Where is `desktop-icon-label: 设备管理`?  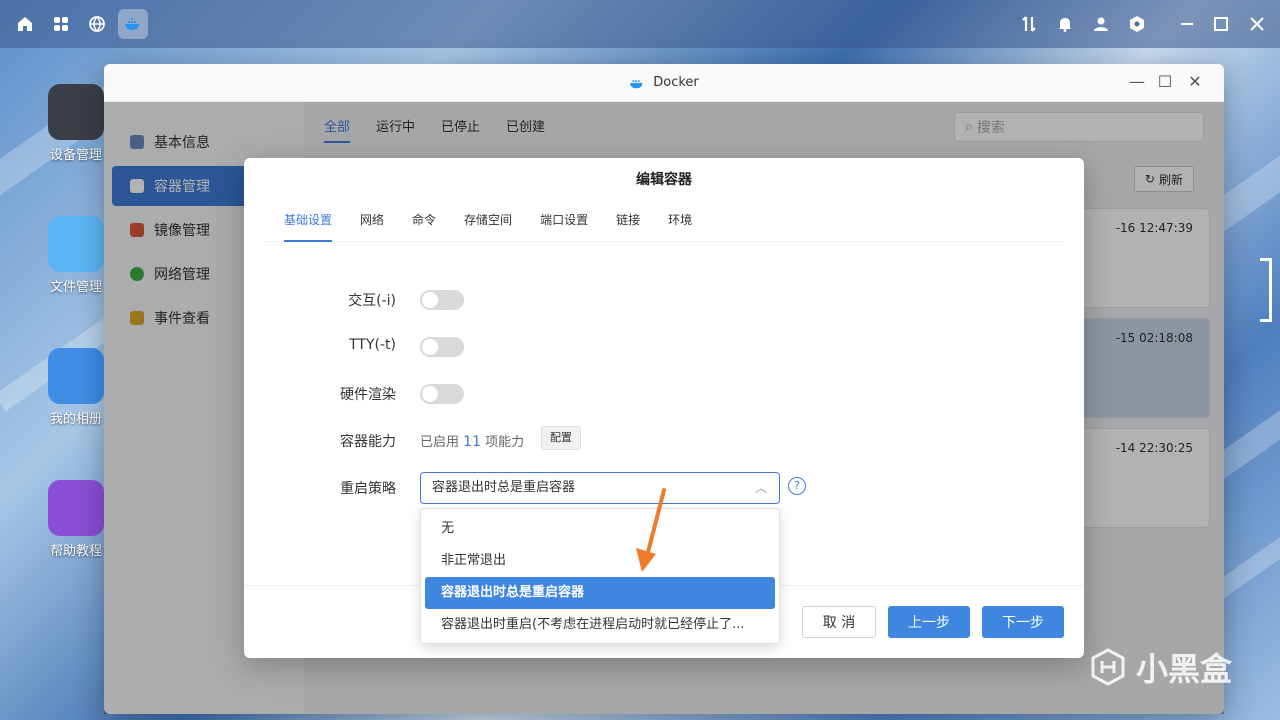 desktop-icon-label: 设备管理 is located at coordinates (75, 155).